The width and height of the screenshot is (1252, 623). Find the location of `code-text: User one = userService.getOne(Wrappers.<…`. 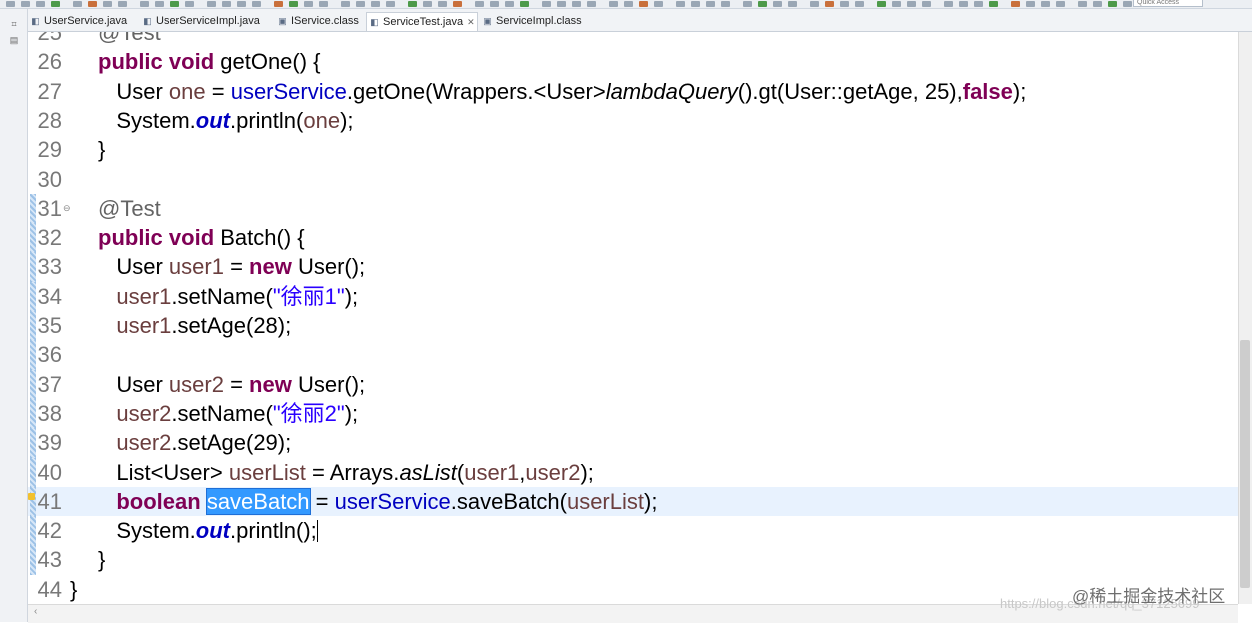

code-text: User one = userService.getOne(Wrappers.<… is located at coordinates (562, 91).